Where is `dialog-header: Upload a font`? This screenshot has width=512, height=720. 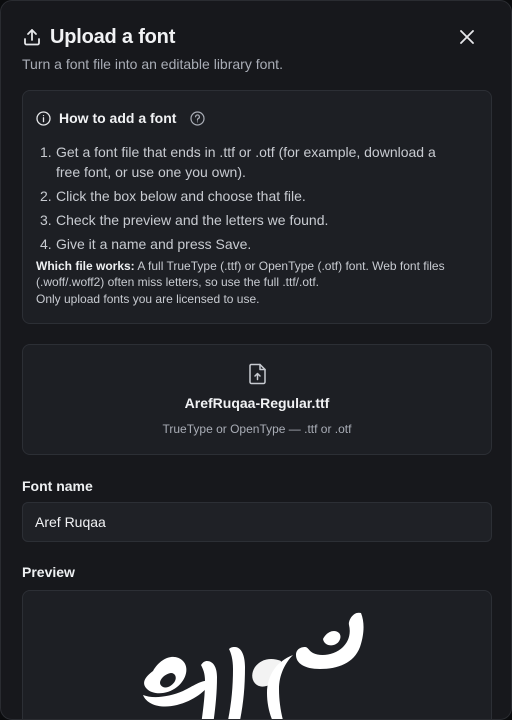 dialog-header: Upload a font is located at coordinates (258, 37).